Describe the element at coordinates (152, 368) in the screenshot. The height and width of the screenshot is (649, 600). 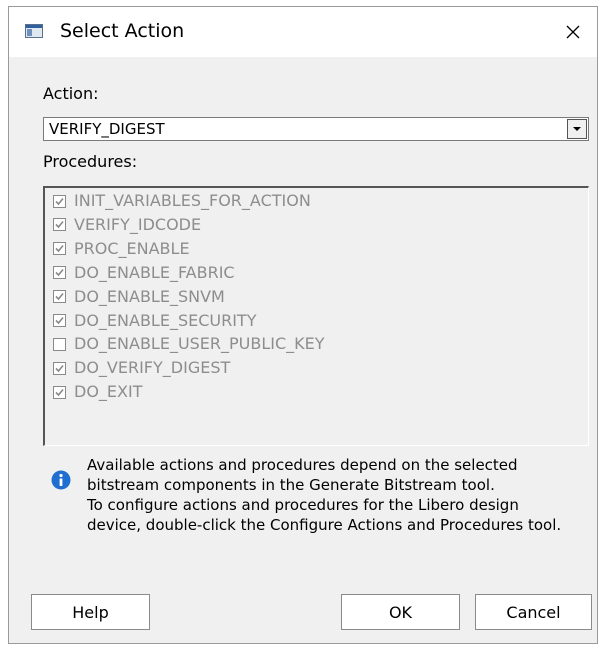
I see `procedure-label: DO_VERIFY_DIGEST` at that location.